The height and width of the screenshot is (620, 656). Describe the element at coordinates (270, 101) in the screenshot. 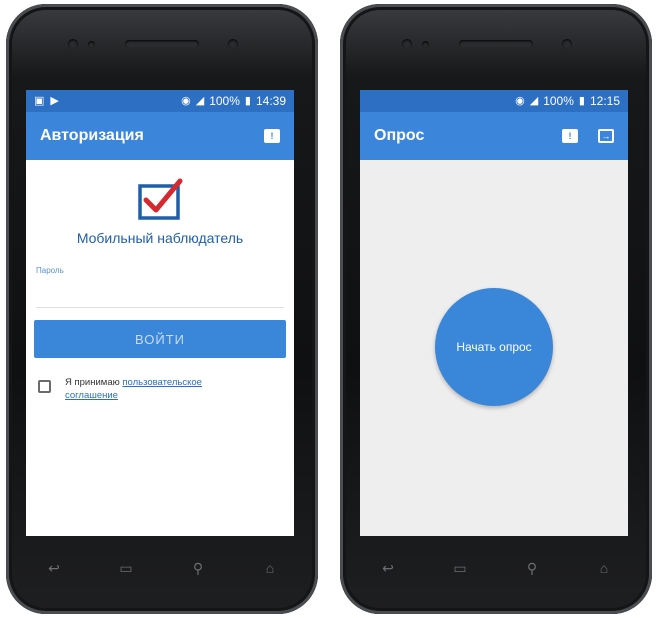

I see `clock: 14:39` at that location.